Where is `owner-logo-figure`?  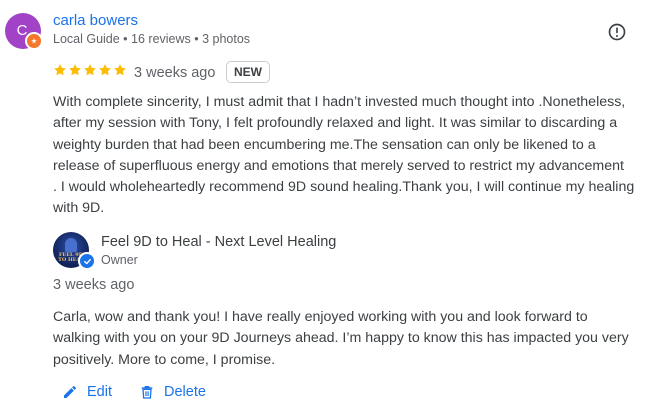 owner-logo-figure is located at coordinates (71, 245).